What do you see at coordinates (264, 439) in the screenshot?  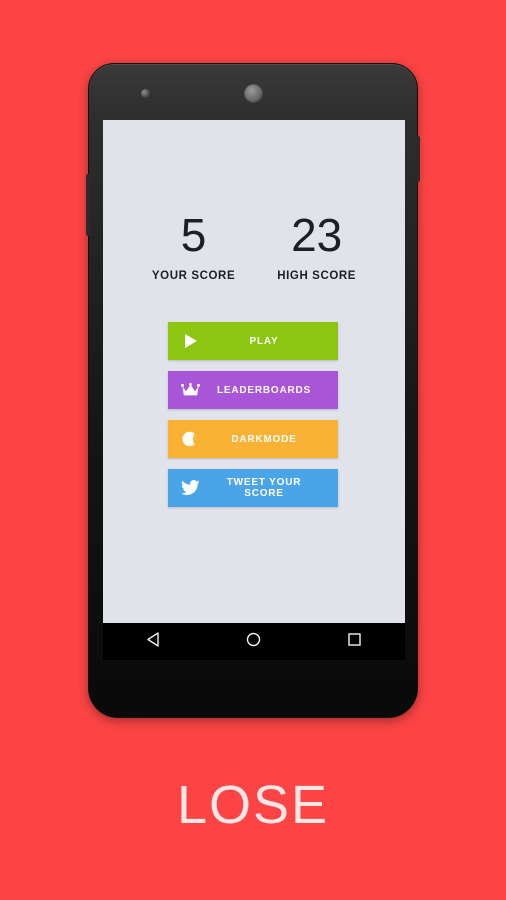 I see `darkmode-button-label: DARKMODE` at bounding box center [264, 439].